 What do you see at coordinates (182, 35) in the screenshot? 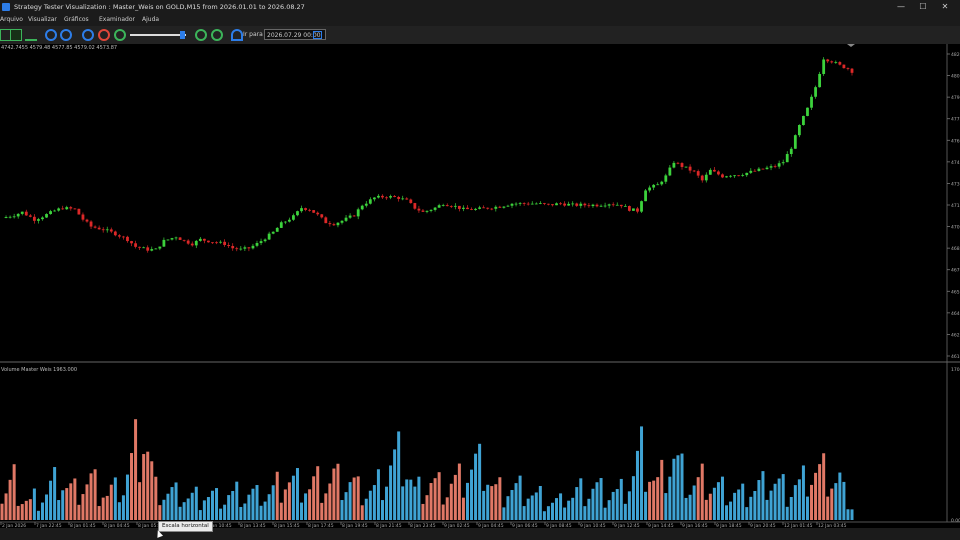
I see `speed-slider-handle` at bounding box center [182, 35].